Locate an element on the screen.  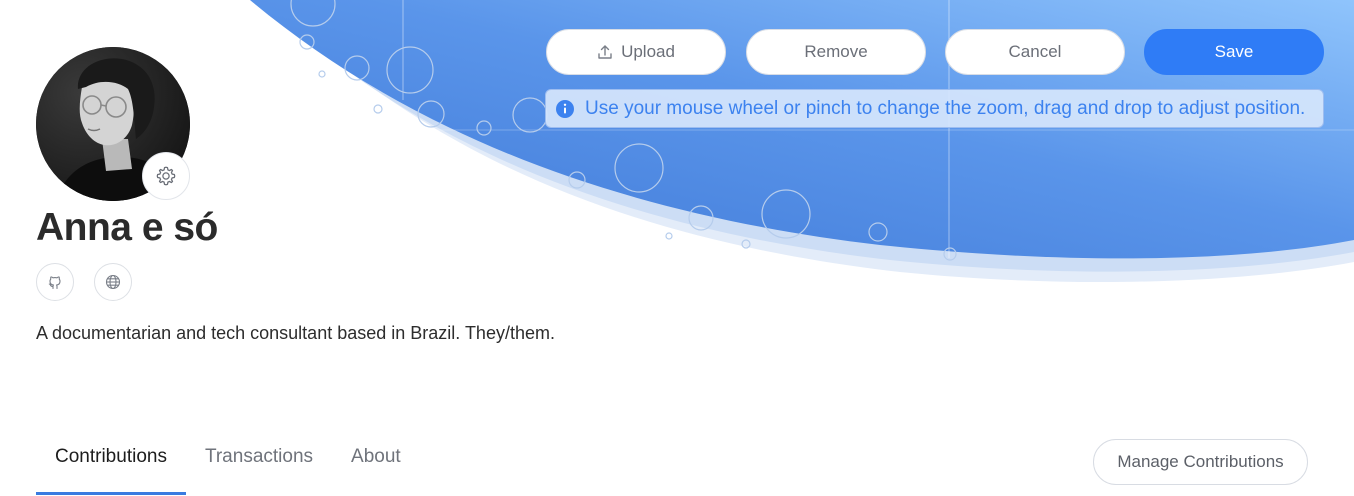
avatar-container is located at coordinates (113, 124).